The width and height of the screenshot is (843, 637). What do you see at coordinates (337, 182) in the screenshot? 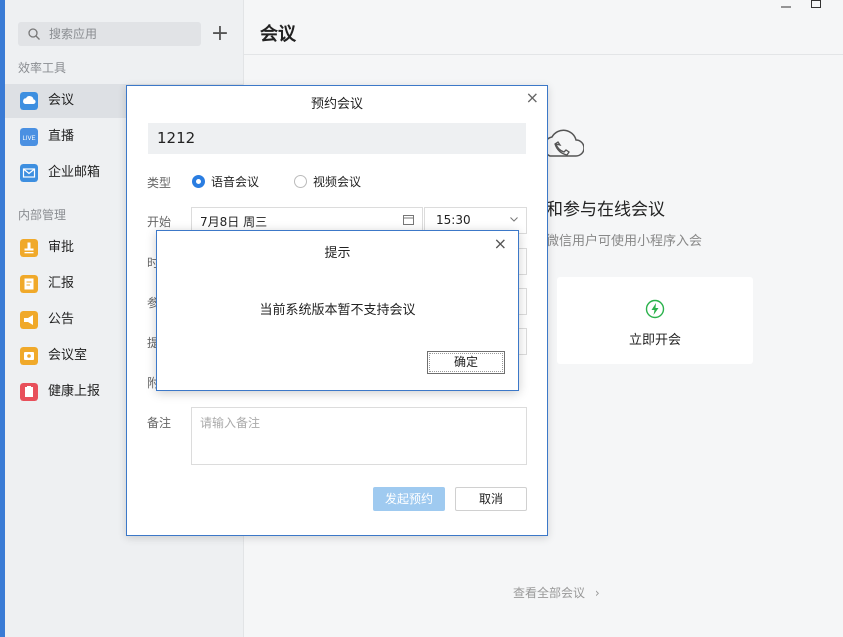
I see `radio-video-label: 视频会议` at bounding box center [337, 182].